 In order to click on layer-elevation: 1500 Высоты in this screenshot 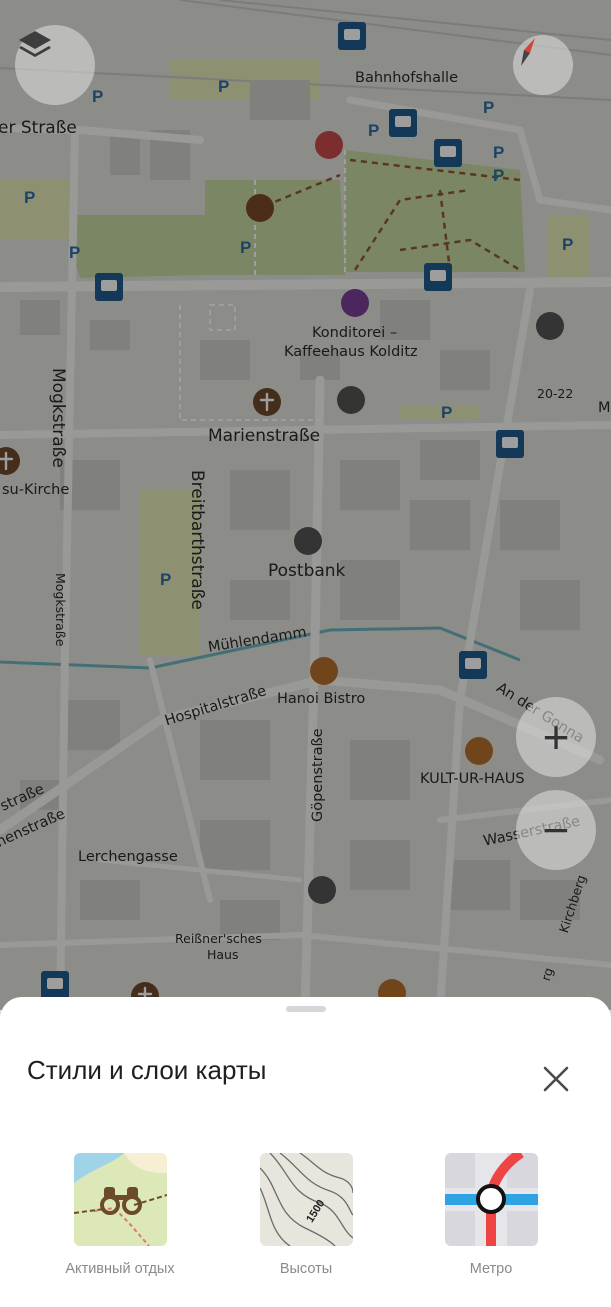, I will do `click(306, 1215)`.